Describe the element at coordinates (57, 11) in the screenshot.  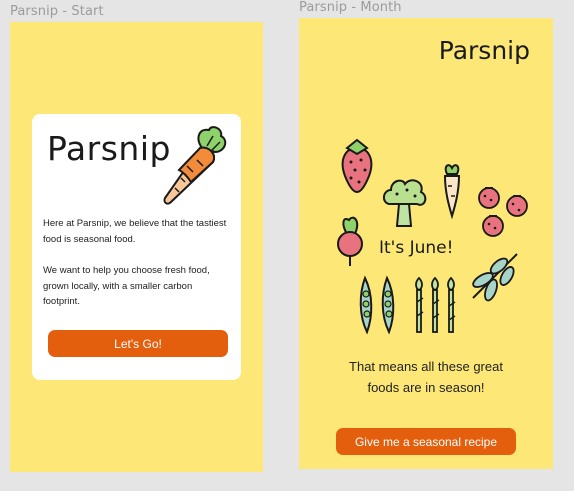
I see `frame-label-start: Parsnip - Start` at that location.